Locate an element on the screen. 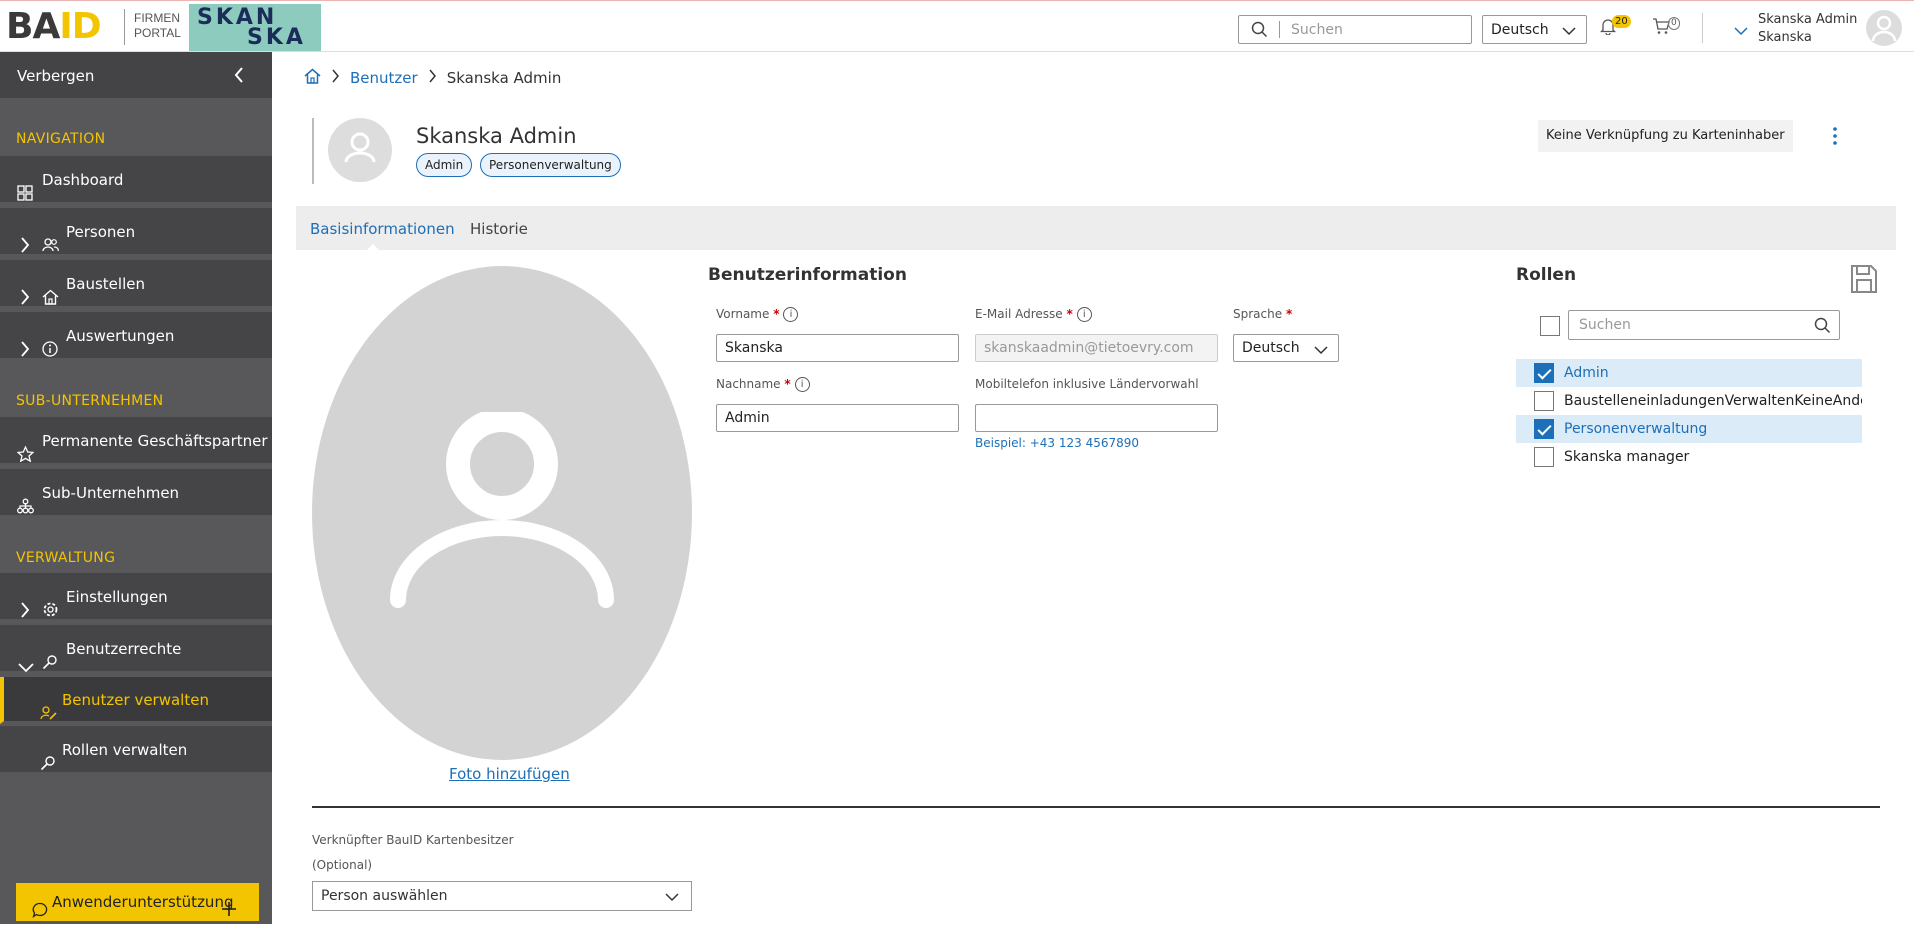 This screenshot has width=1914, height=932. key-icon is located at coordinates (48, 766).